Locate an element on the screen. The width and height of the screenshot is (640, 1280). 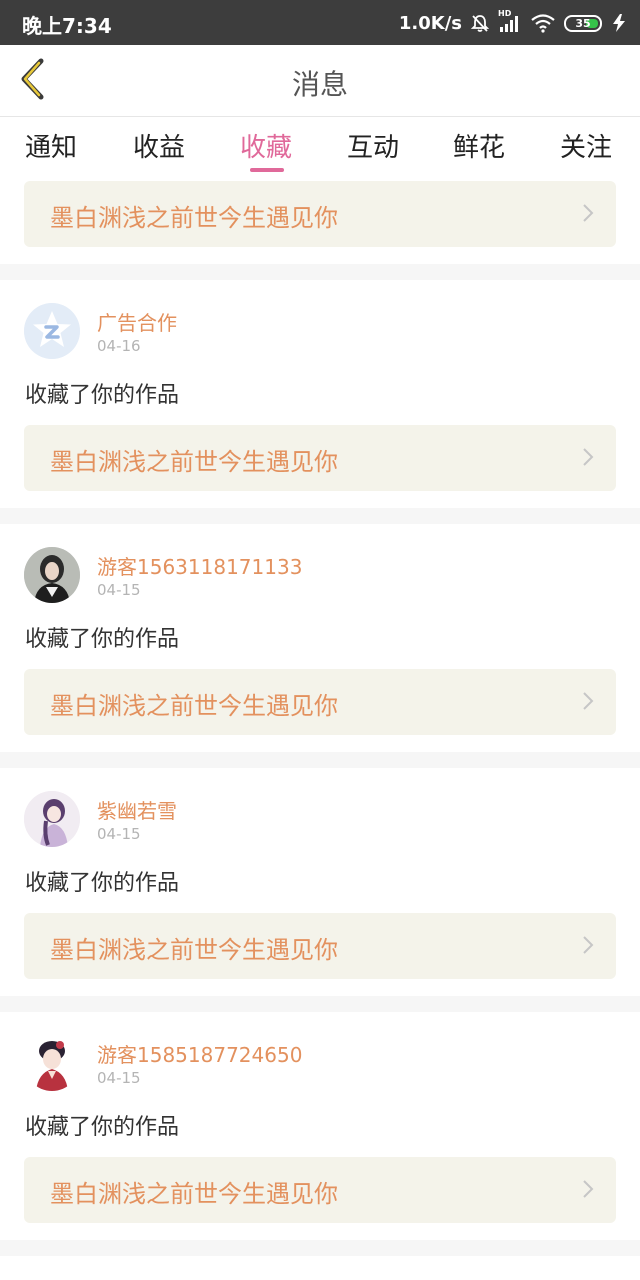
username: 紫幽若雪 is located at coordinates (137, 809).